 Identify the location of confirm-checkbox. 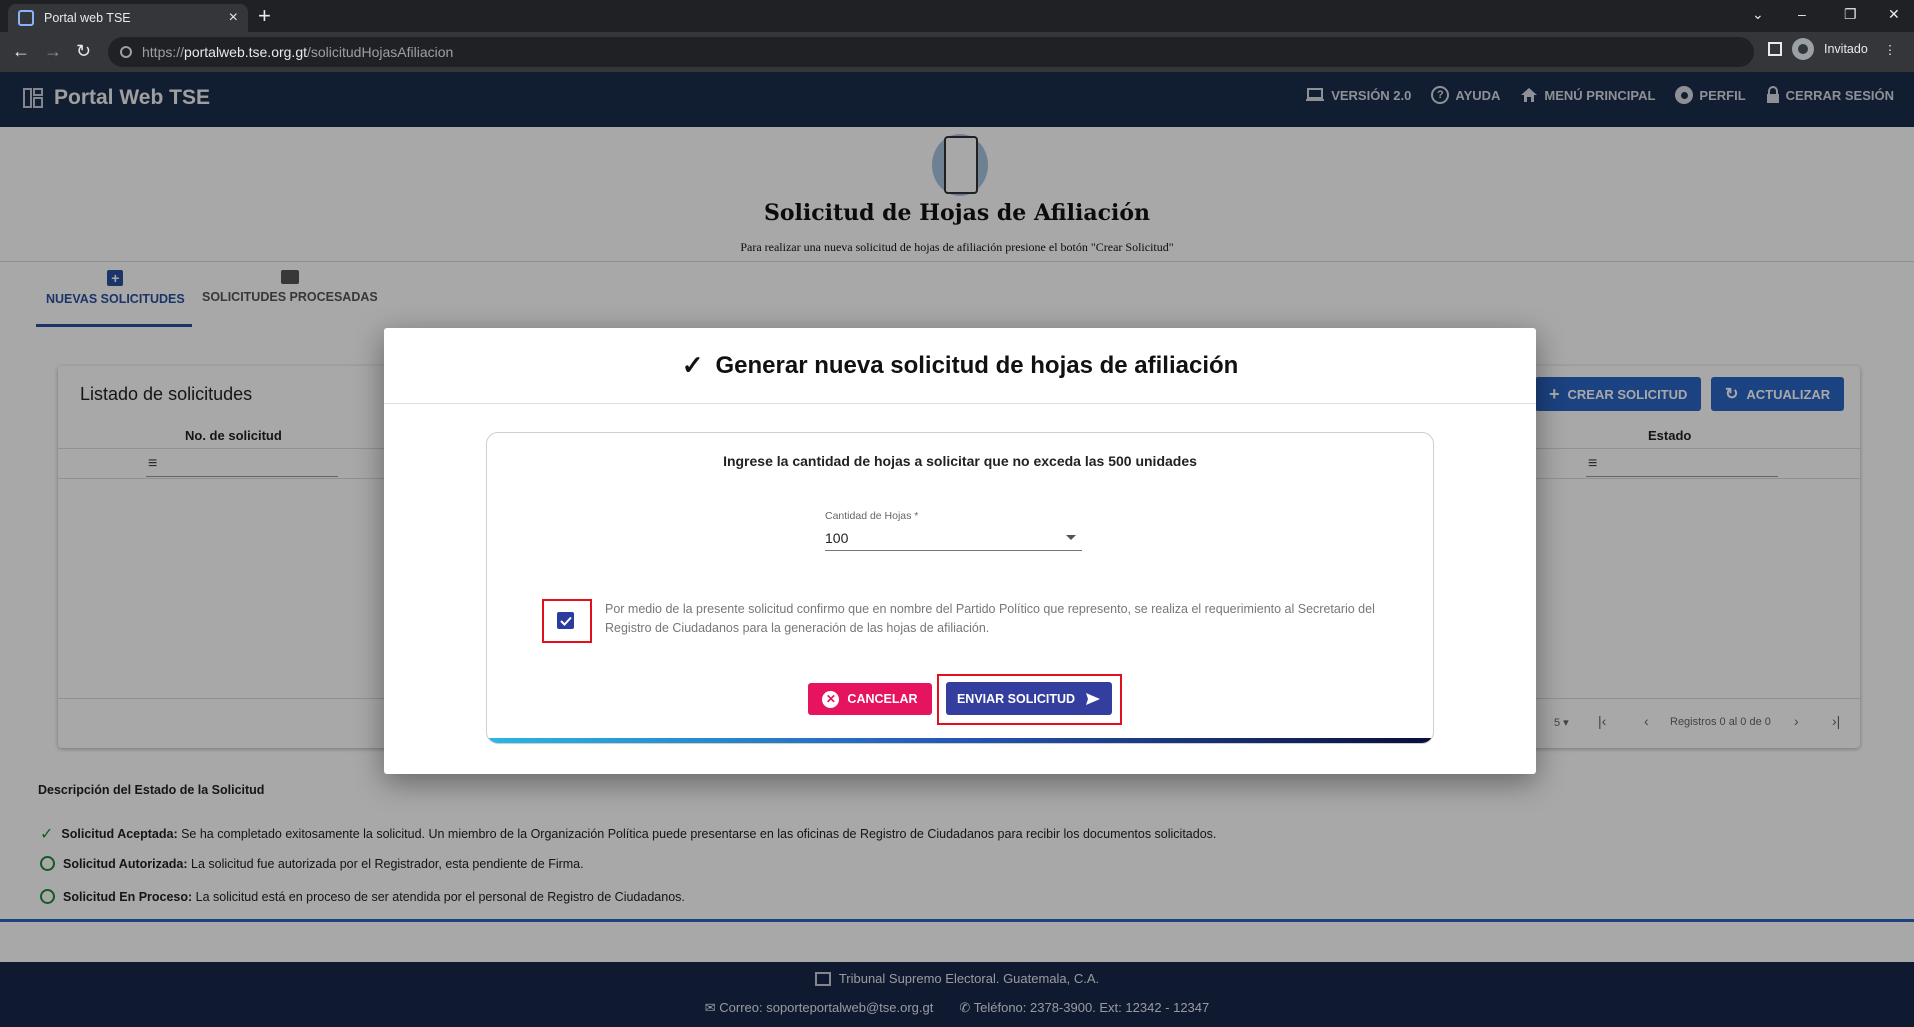
(565, 620).